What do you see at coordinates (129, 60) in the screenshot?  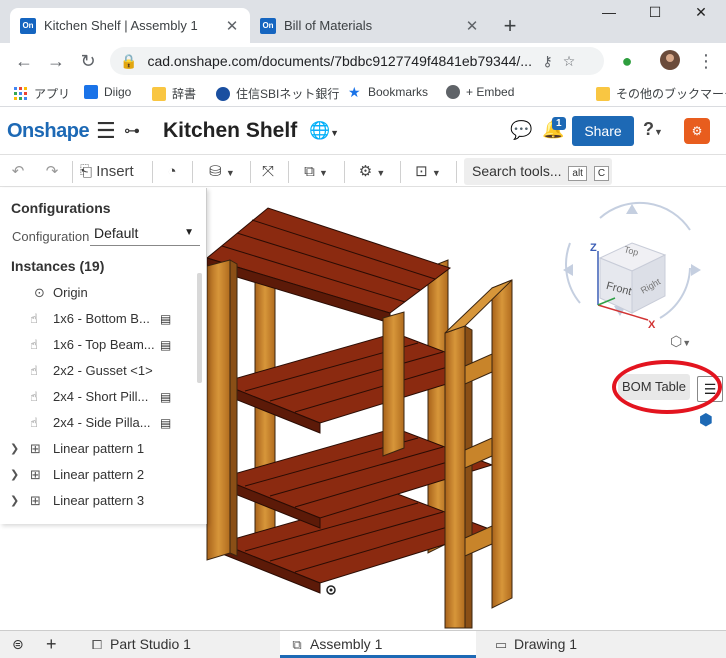 I see `lock-icon: 🔒` at bounding box center [129, 60].